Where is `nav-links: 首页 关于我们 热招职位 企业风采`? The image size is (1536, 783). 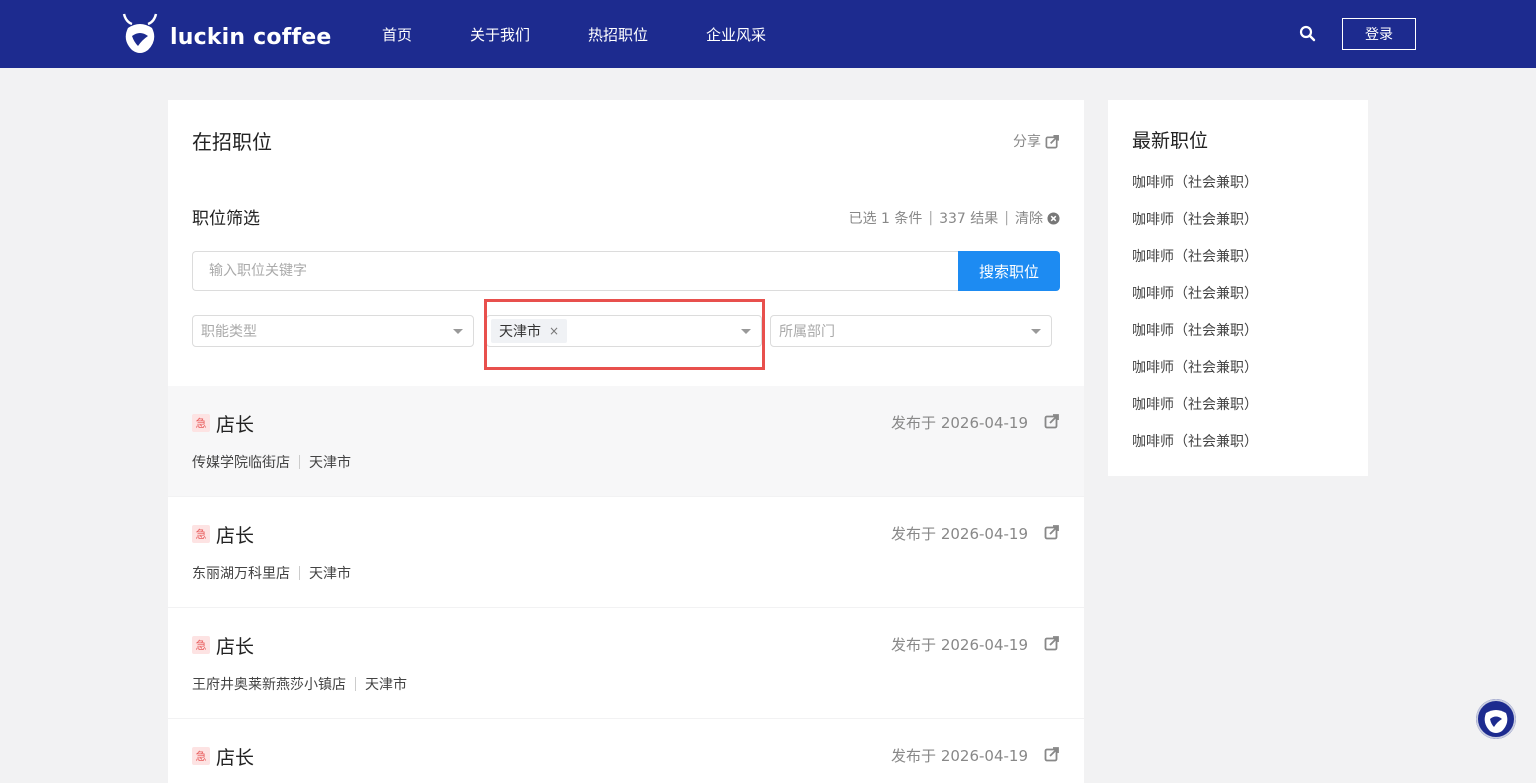
nav-links: 首页 关于我们 热招职位 企业风采 is located at coordinates (603, 34).